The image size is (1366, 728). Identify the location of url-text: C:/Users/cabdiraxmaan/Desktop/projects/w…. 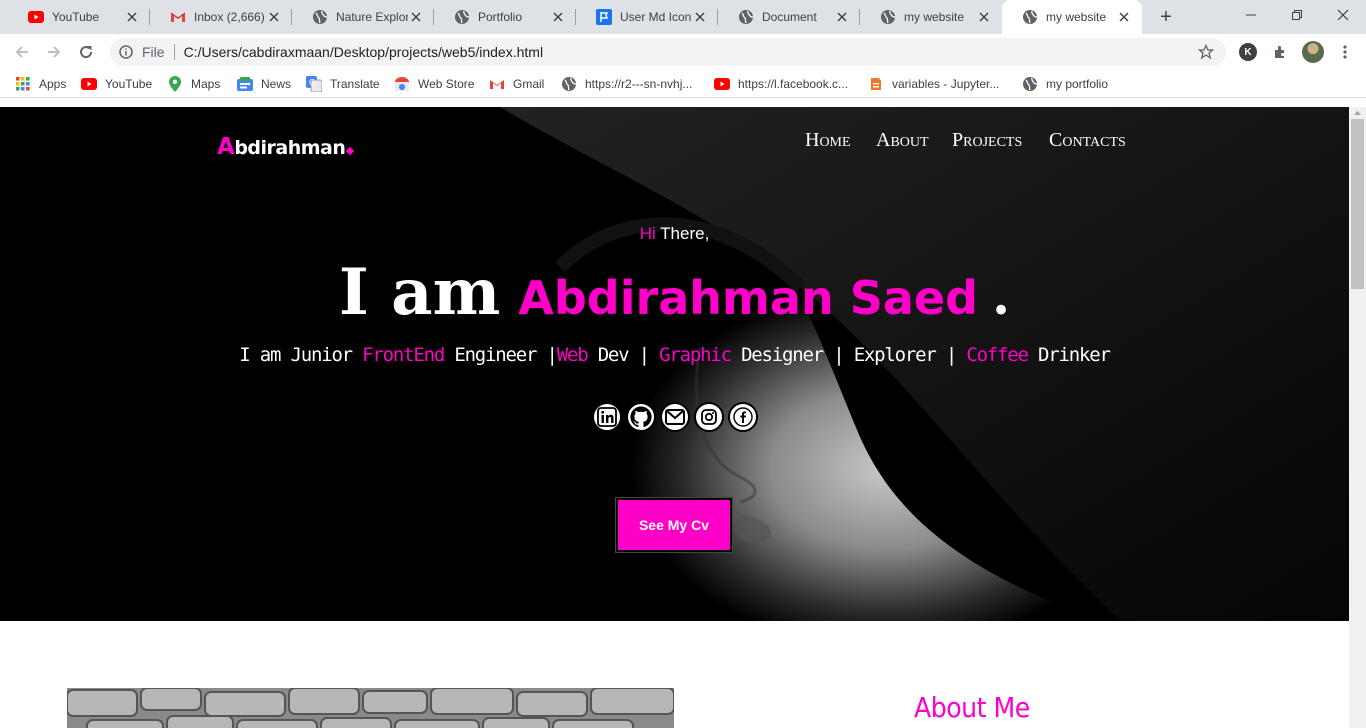
(364, 52).